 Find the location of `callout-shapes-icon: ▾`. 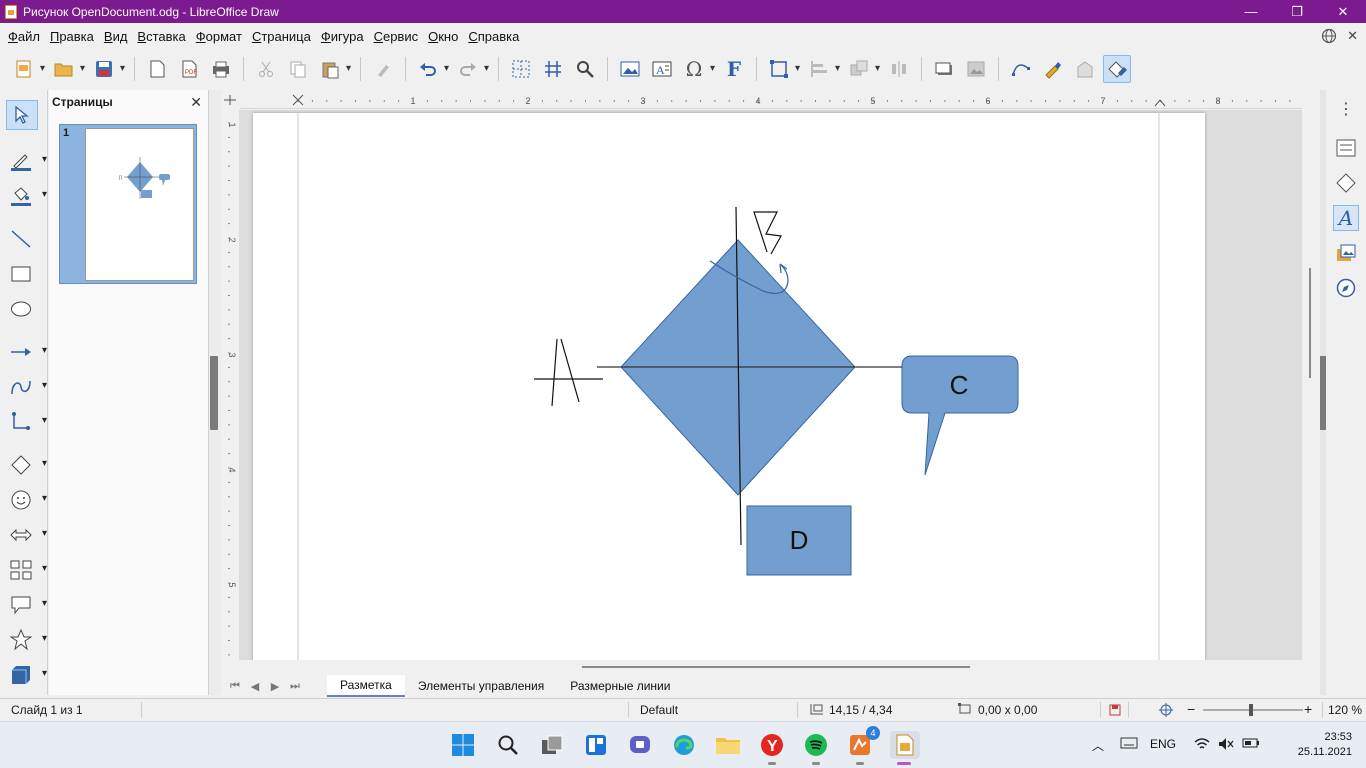

callout-shapes-icon: ▾ is located at coordinates (26, 605).